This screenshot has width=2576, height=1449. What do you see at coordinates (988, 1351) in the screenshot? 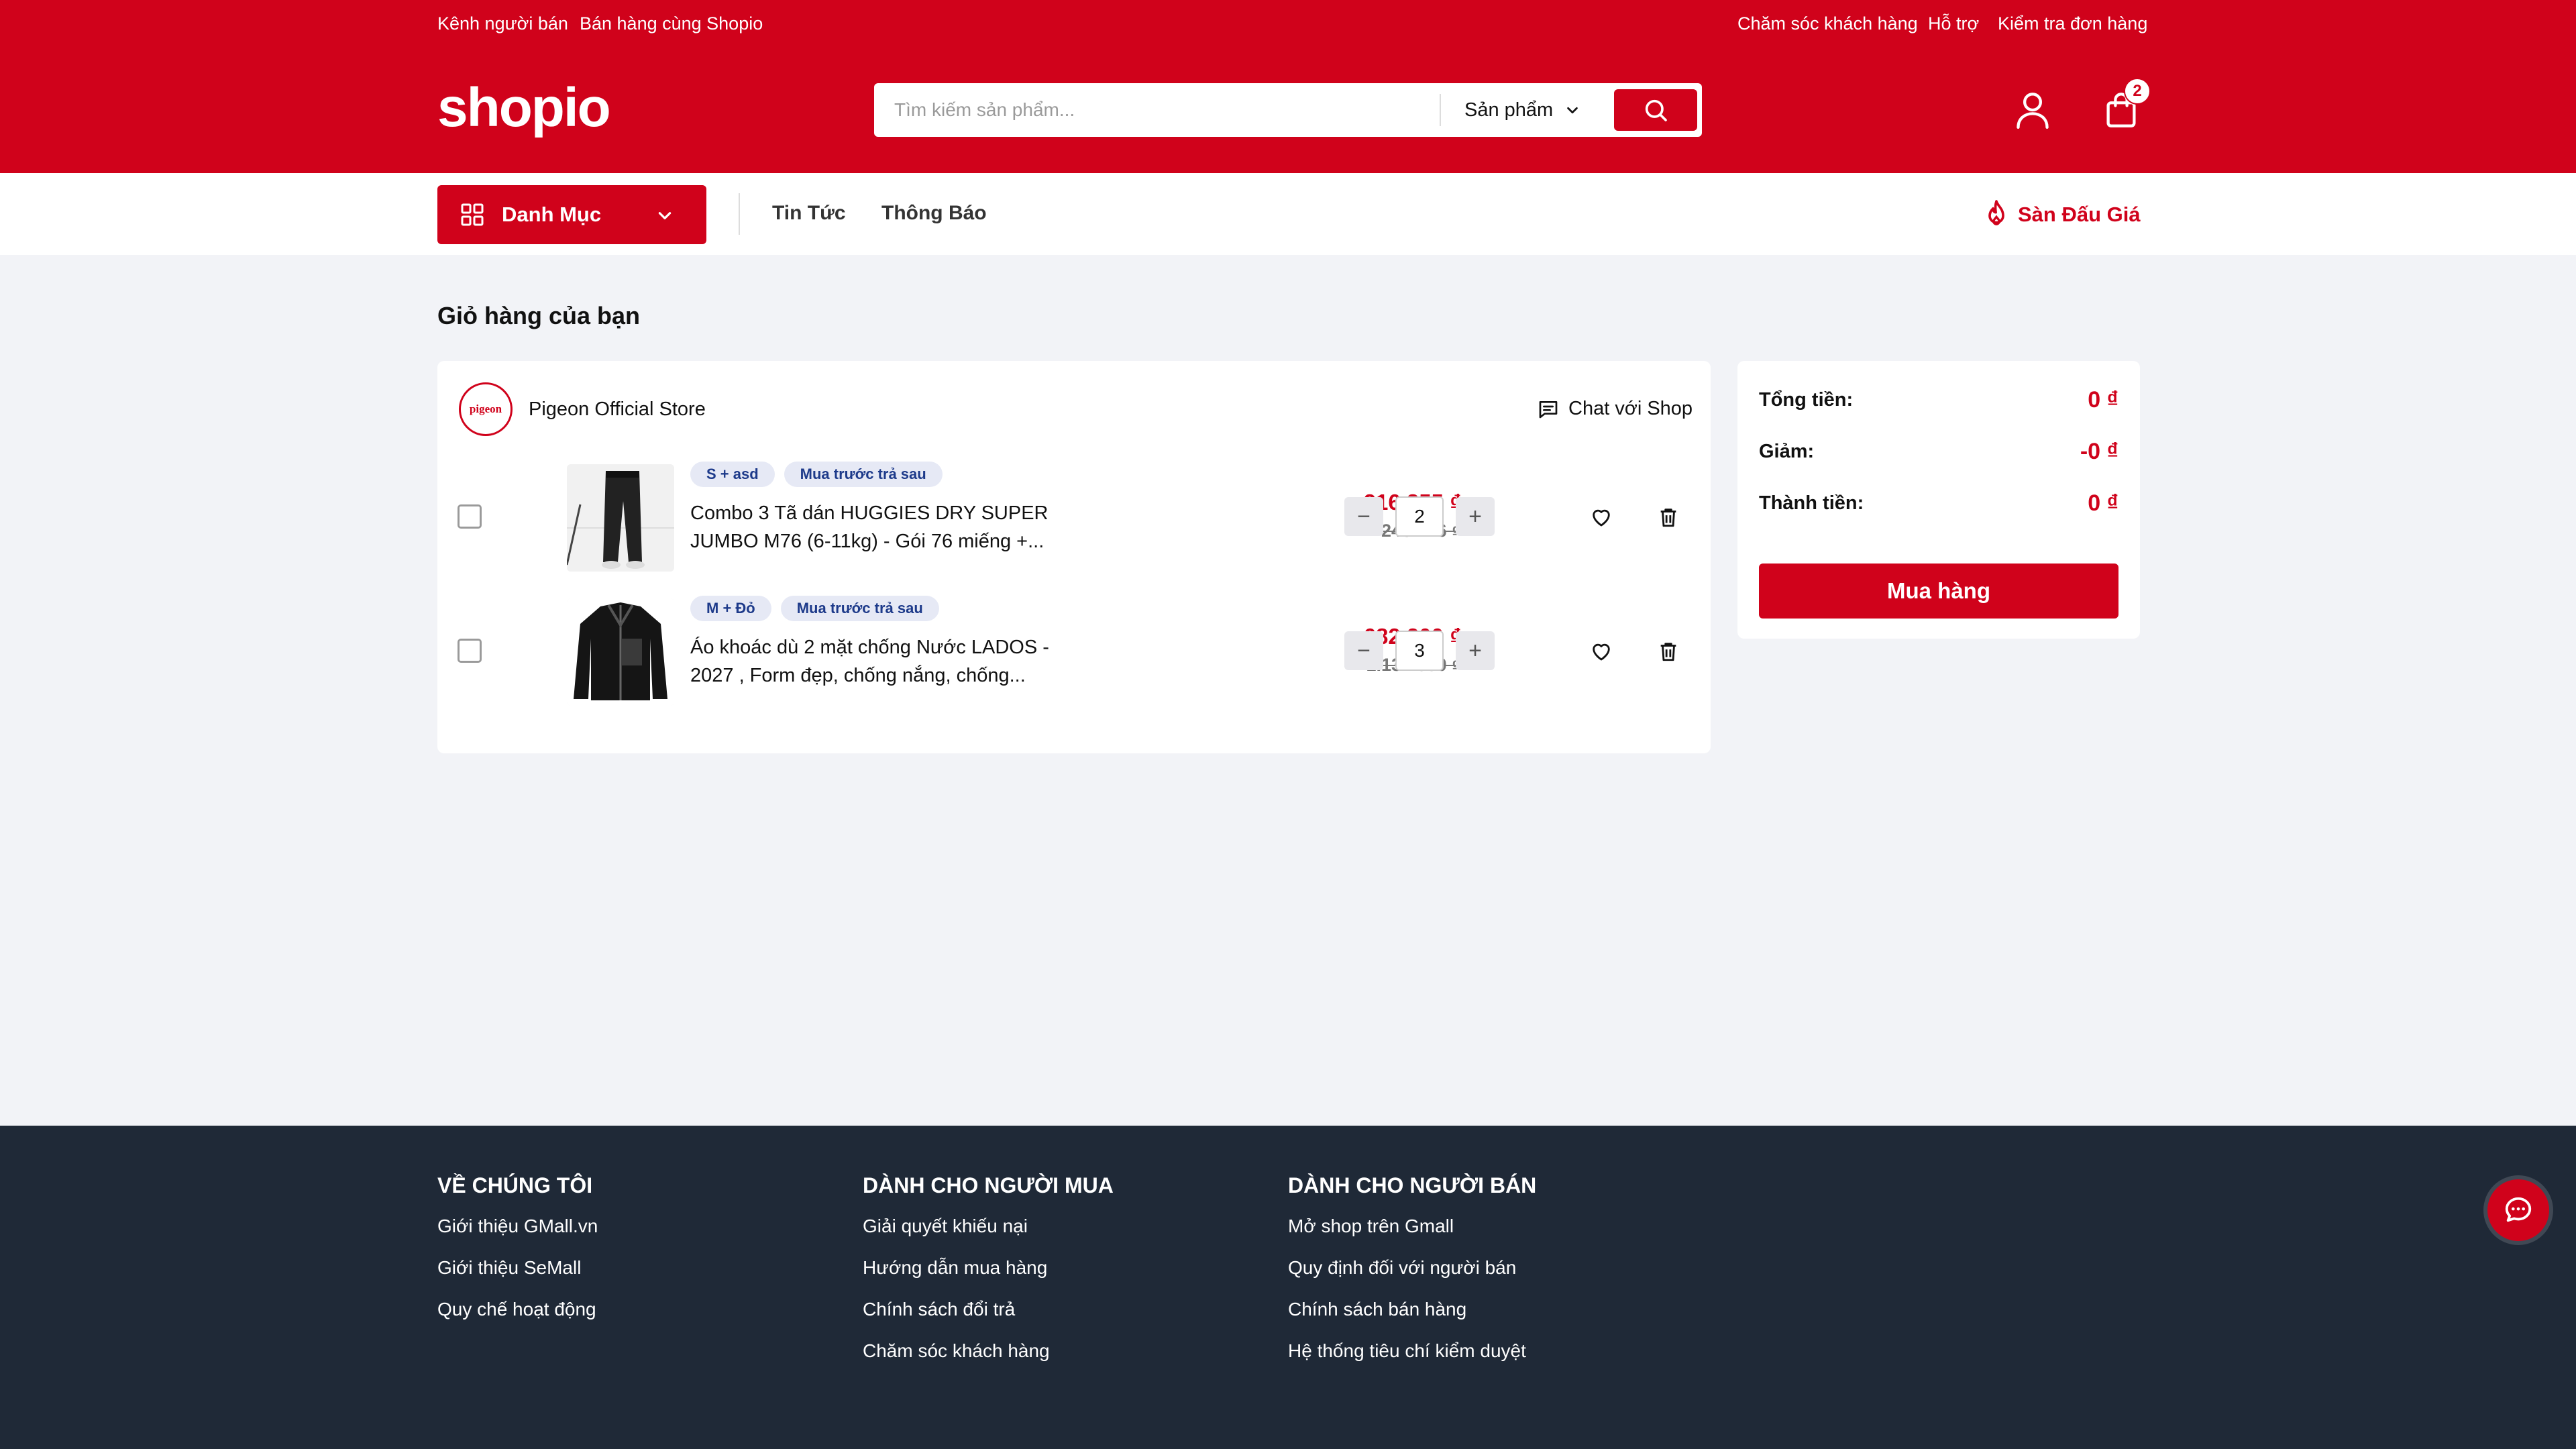
I see `footer-link: Chăm sóc khách hàng` at bounding box center [988, 1351].